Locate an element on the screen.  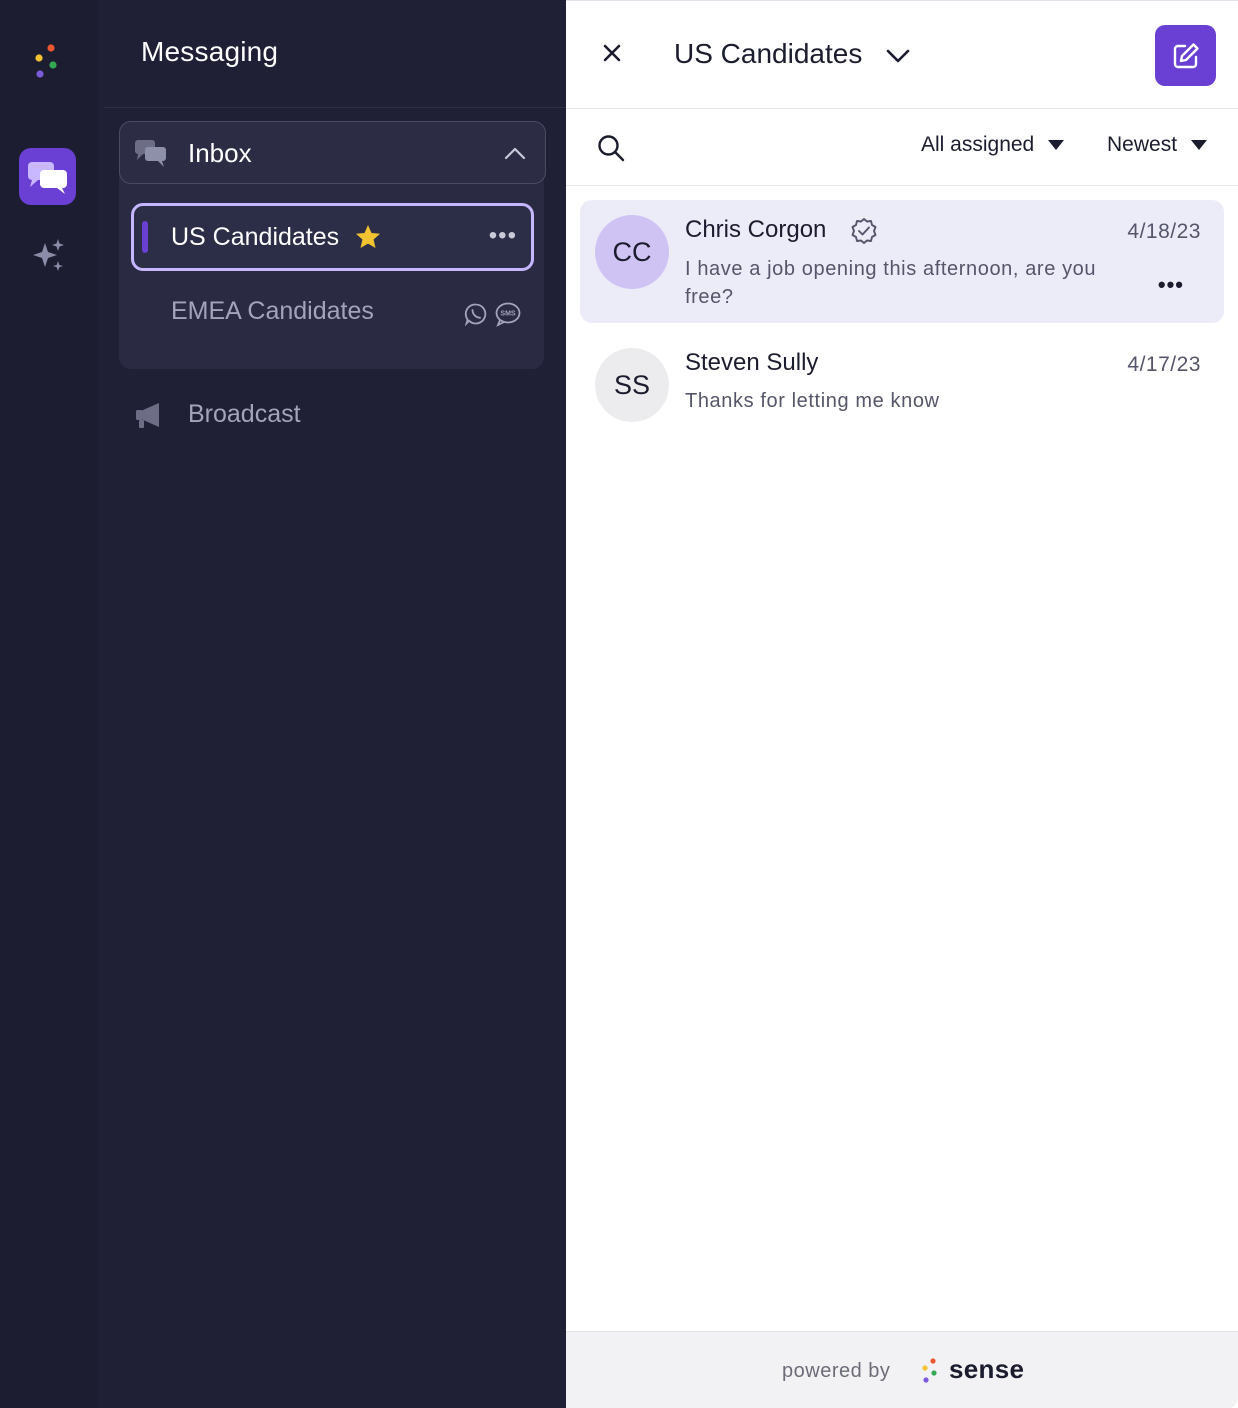
assigned-filter-dropdown: All assigned is located at coordinates (993, 145).